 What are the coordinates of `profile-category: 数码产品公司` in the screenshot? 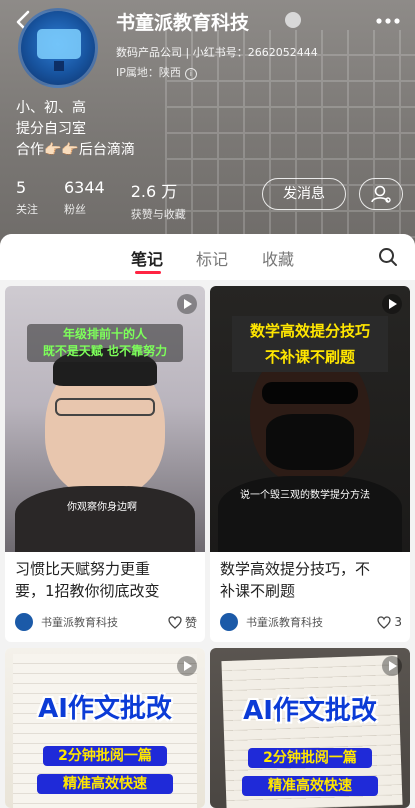 It's located at (149, 52).